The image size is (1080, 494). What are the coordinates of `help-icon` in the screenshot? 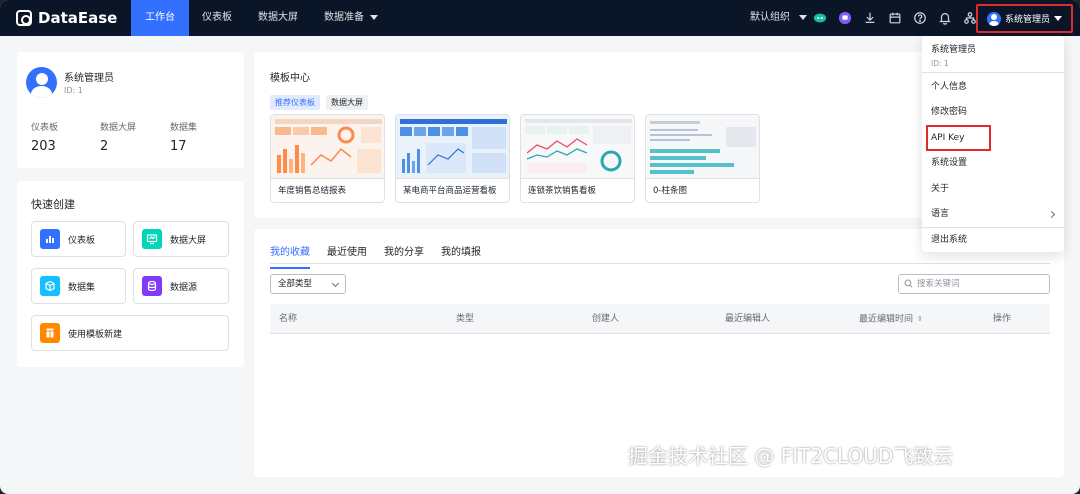 It's located at (920, 18).